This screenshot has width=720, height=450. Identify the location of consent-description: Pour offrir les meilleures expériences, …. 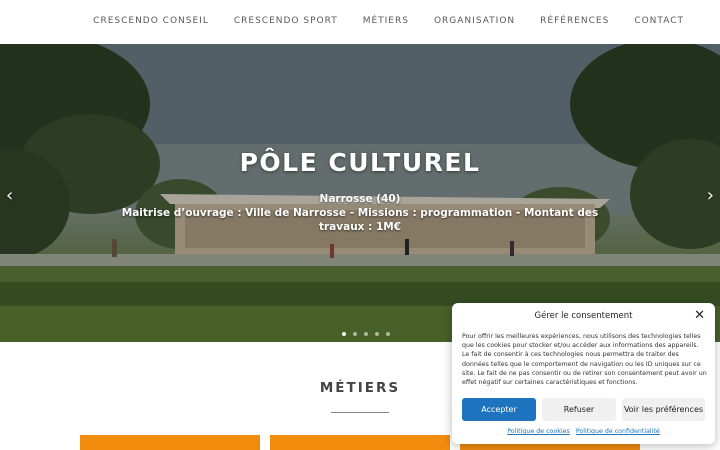
(584, 360).